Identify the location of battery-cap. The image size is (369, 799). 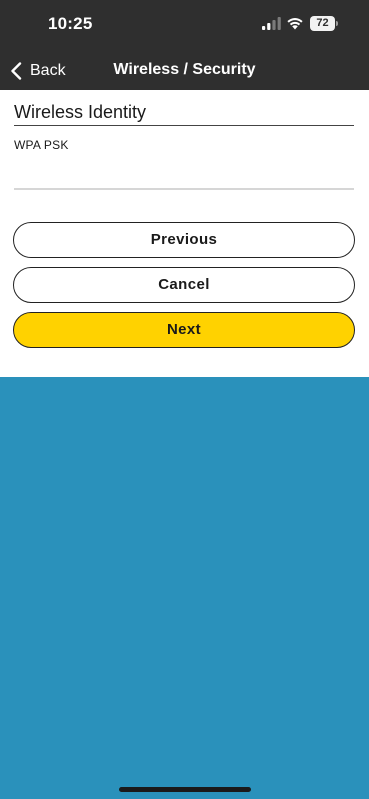
(337, 23).